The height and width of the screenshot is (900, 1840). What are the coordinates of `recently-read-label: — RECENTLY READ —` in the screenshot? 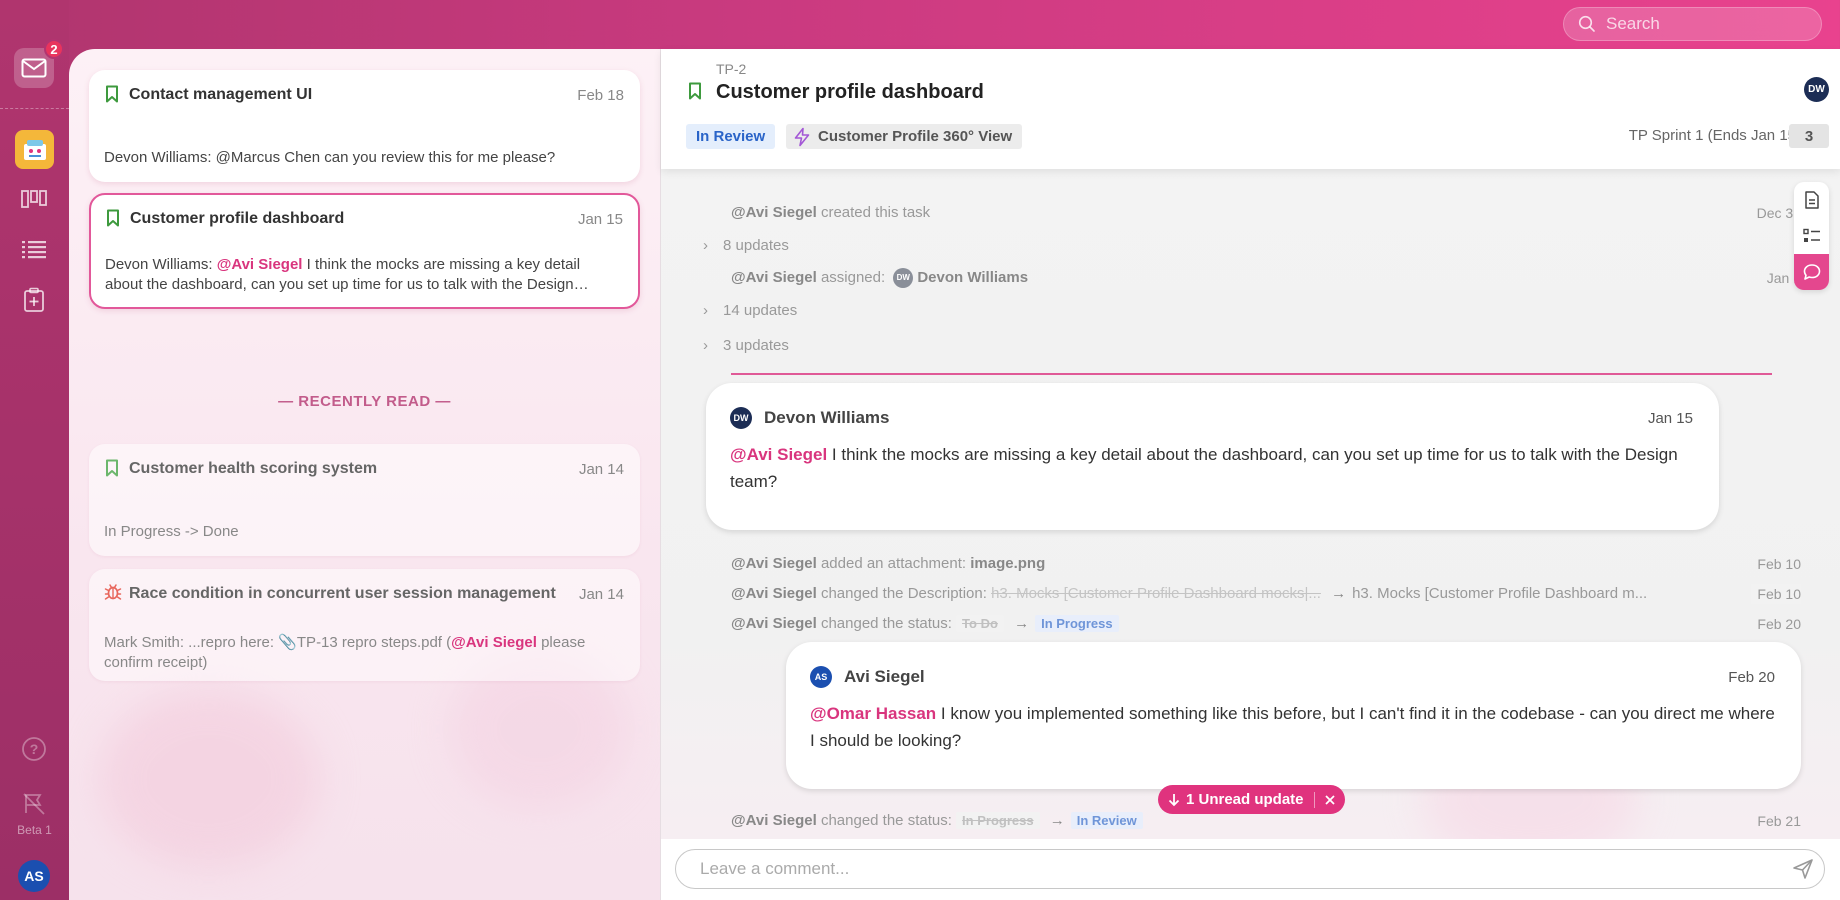 It's located at (364, 401).